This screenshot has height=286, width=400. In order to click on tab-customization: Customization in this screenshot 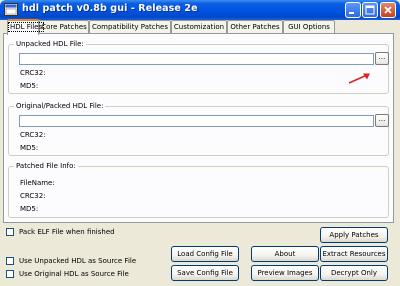, I will do `click(199, 27)`.